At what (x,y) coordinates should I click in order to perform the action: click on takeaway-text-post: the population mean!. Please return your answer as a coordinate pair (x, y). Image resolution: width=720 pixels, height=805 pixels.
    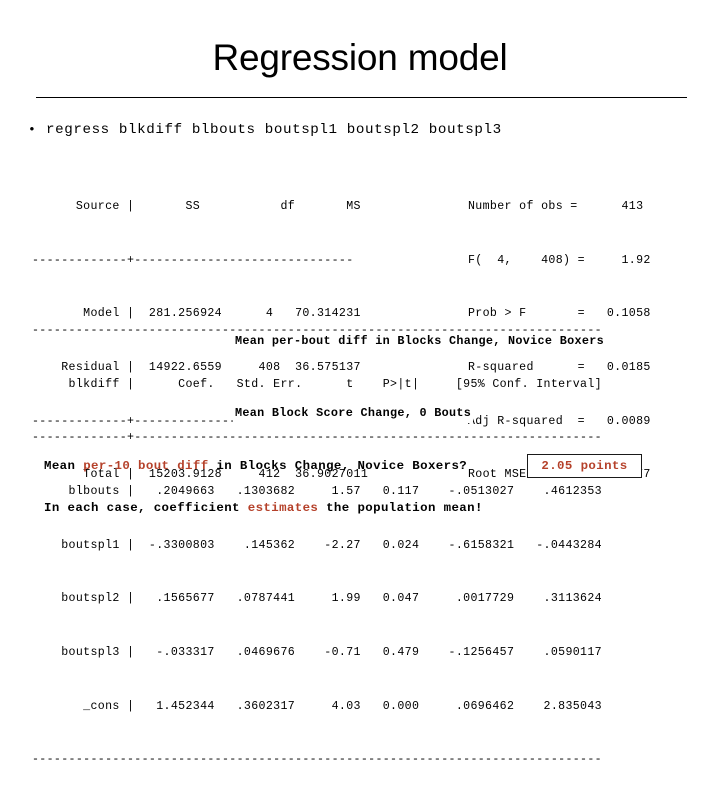
    Looking at the image, I should click on (400, 508).